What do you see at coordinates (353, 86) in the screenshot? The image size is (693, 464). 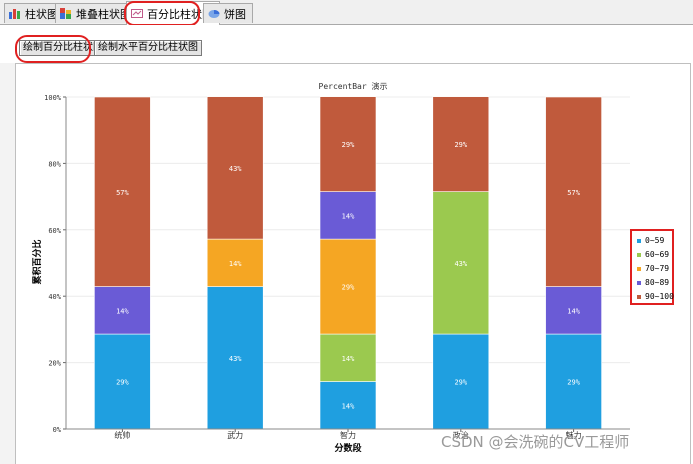 I see `chart-title: PercentBar 演示` at bounding box center [353, 86].